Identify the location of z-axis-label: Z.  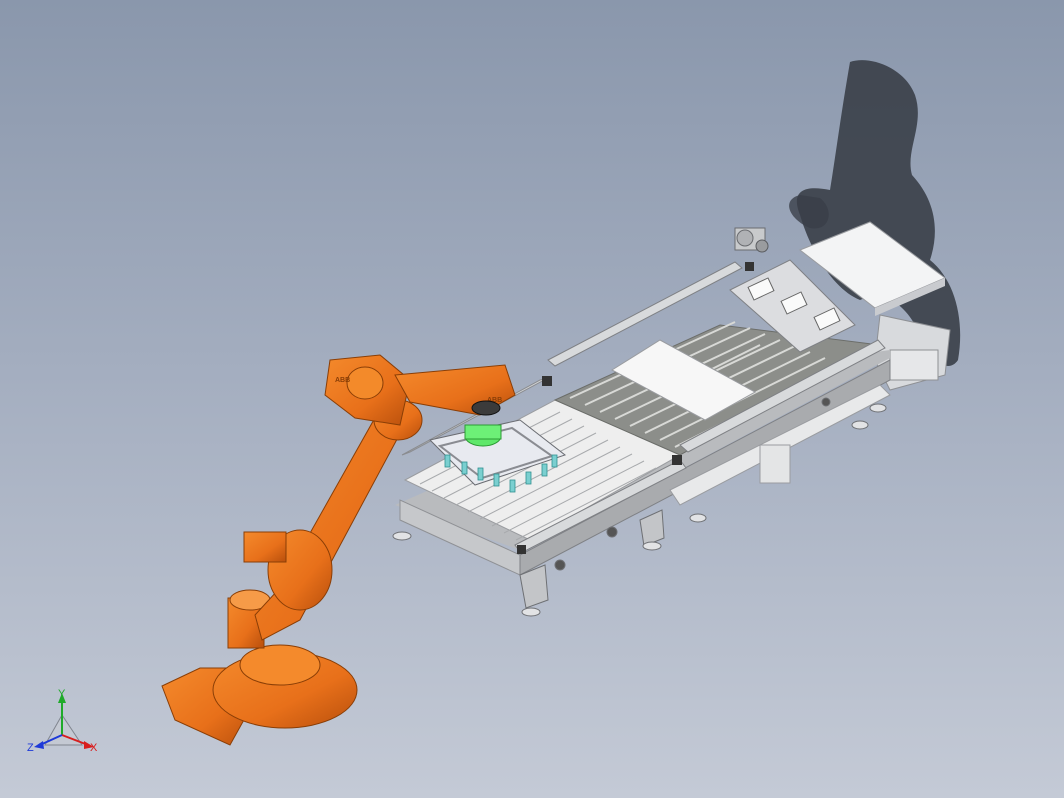
(30, 748).